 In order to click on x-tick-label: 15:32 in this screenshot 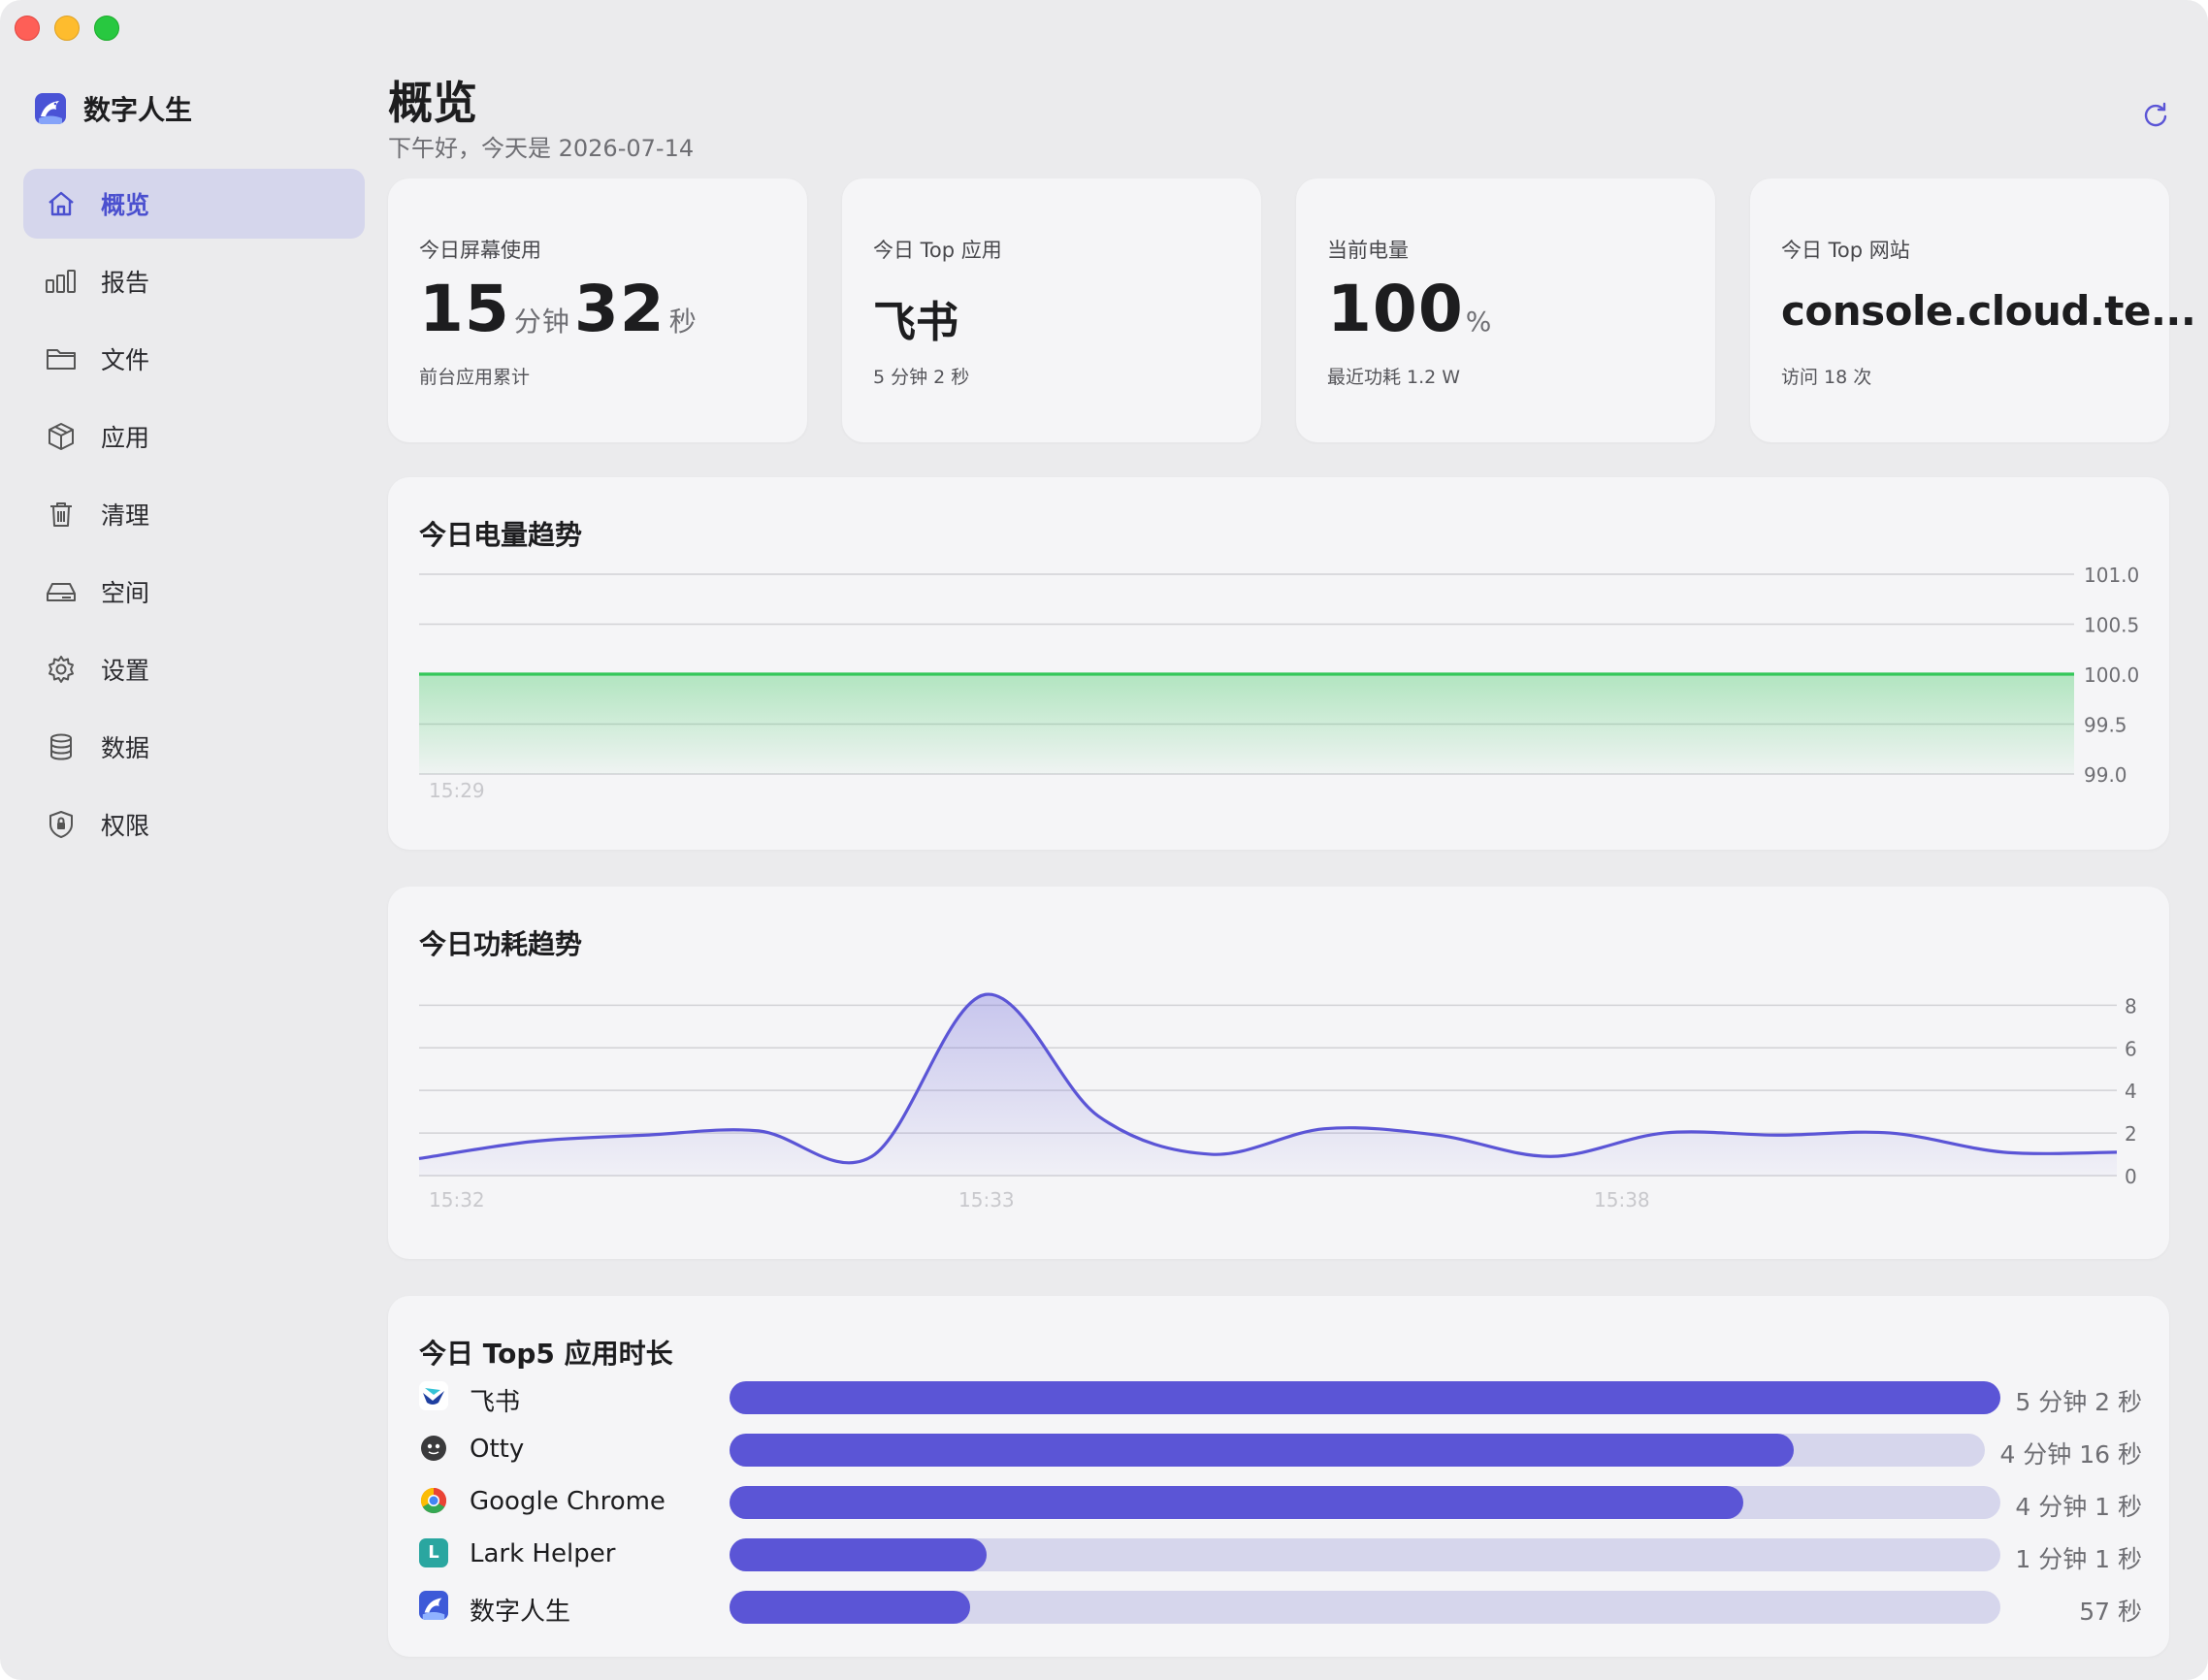, I will do `click(457, 1200)`.